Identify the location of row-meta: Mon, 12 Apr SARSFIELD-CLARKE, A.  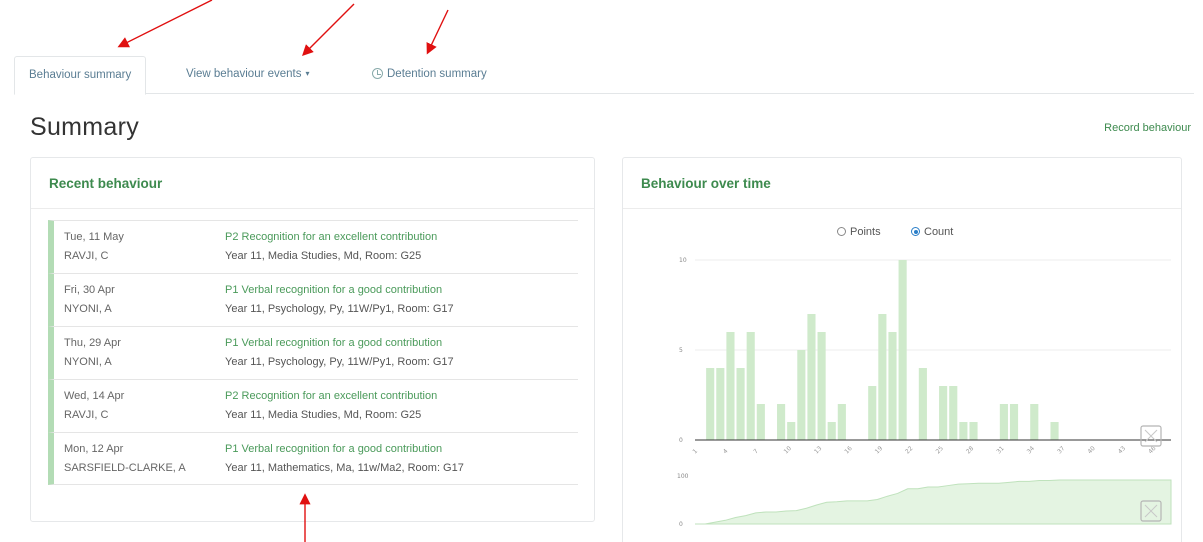
(125, 459).